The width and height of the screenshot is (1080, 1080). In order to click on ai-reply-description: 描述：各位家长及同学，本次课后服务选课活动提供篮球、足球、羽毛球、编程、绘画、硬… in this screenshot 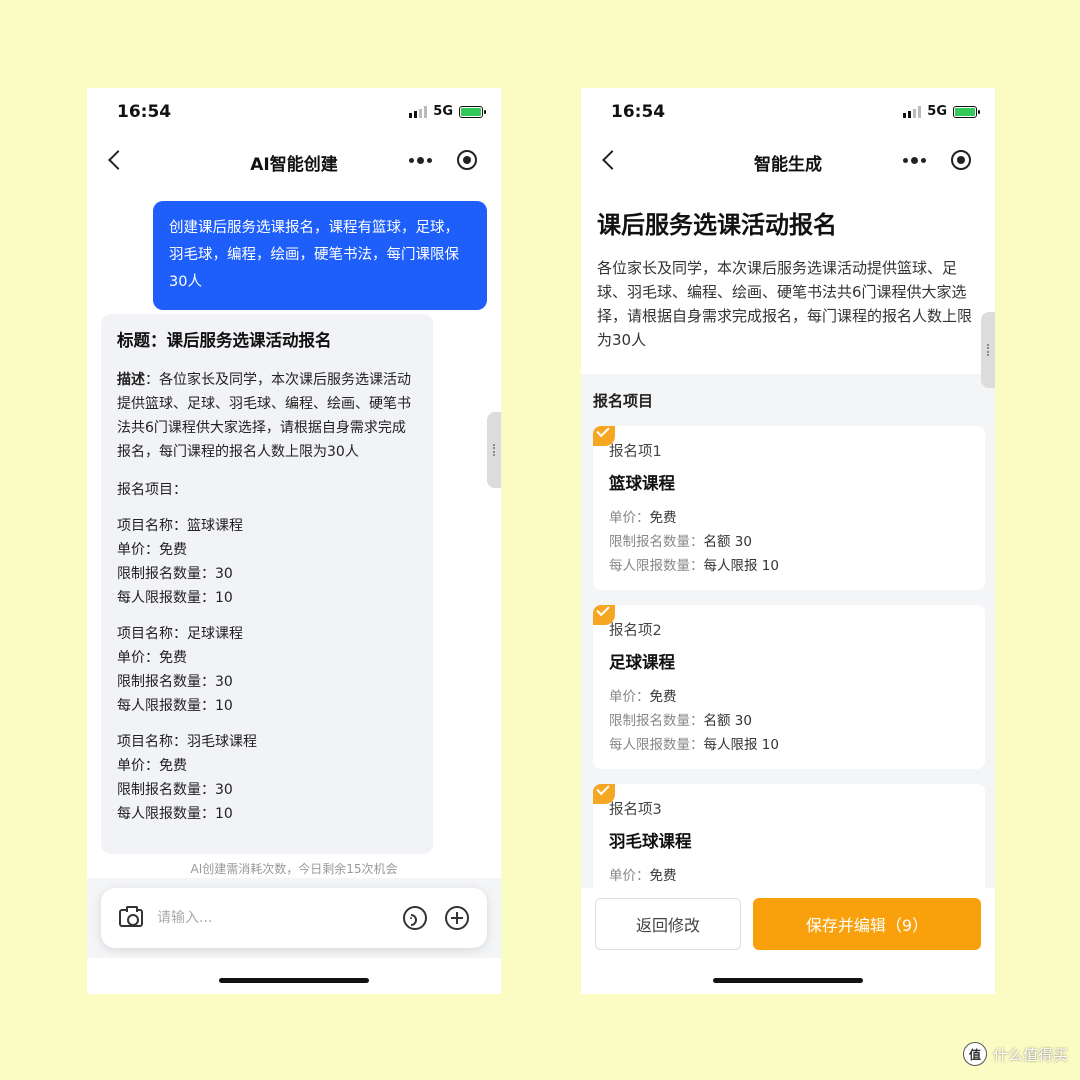, I will do `click(267, 416)`.